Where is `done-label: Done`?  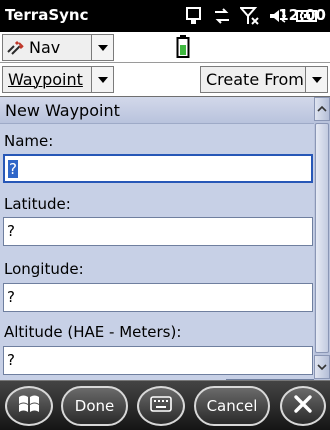 done-label: Done is located at coordinates (94, 406).